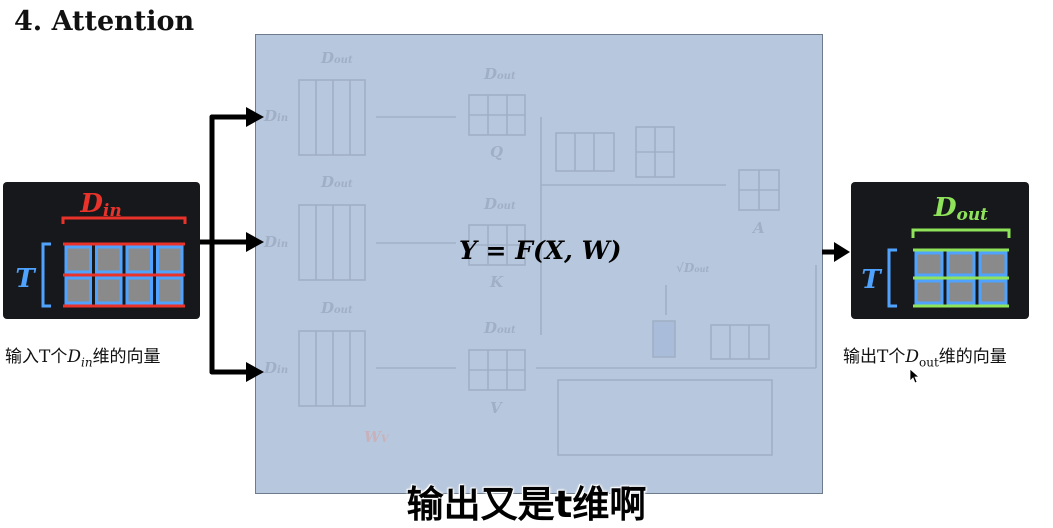 Image resolution: width=1053 pixels, height=528 pixels. What do you see at coordinates (332, 368) in the screenshot?
I see `weight-matrix-v` at bounding box center [332, 368].